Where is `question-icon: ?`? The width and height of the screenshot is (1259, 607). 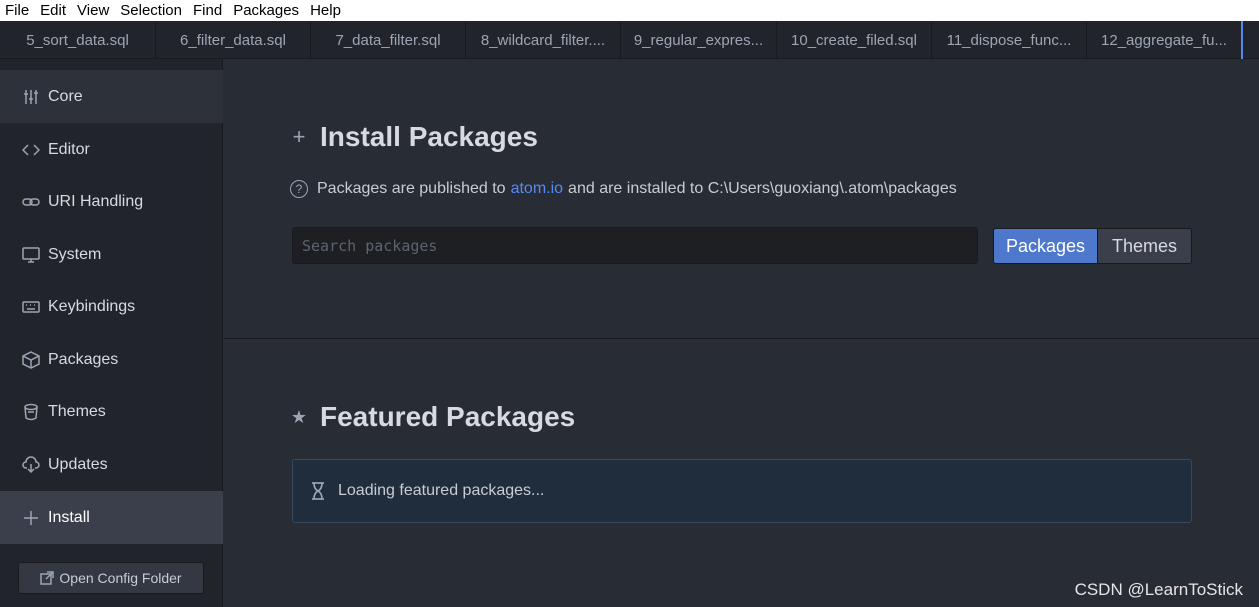 question-icon: ? is located at coordinates (299, 189).